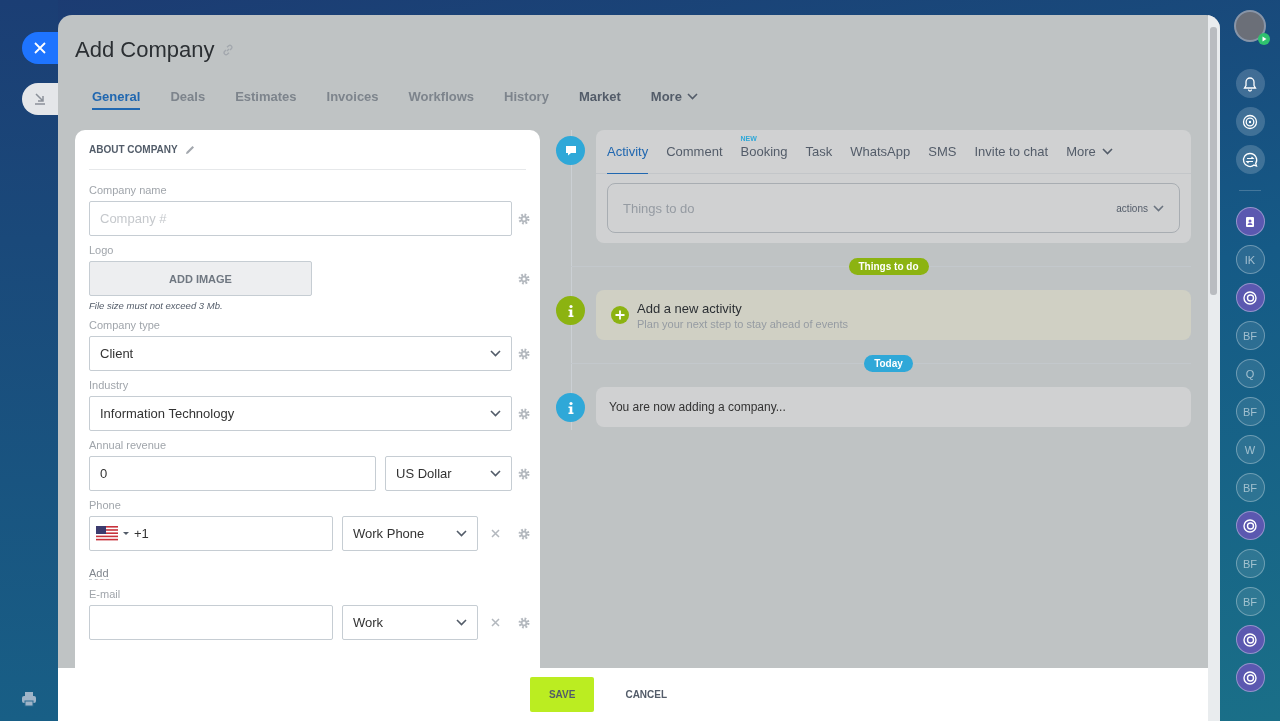  Describe the element at coordinates (116, 98) in the screenshot. I see `tab: General` at that location.